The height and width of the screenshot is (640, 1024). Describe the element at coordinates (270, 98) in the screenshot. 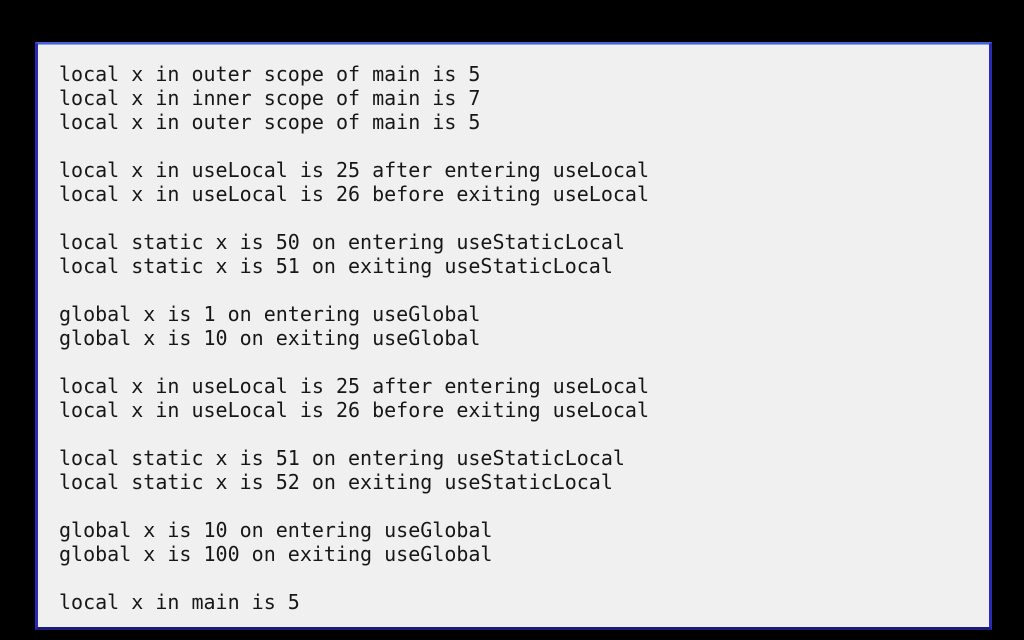

I see `console-line: local x in inner scope of main is 7` at that location.